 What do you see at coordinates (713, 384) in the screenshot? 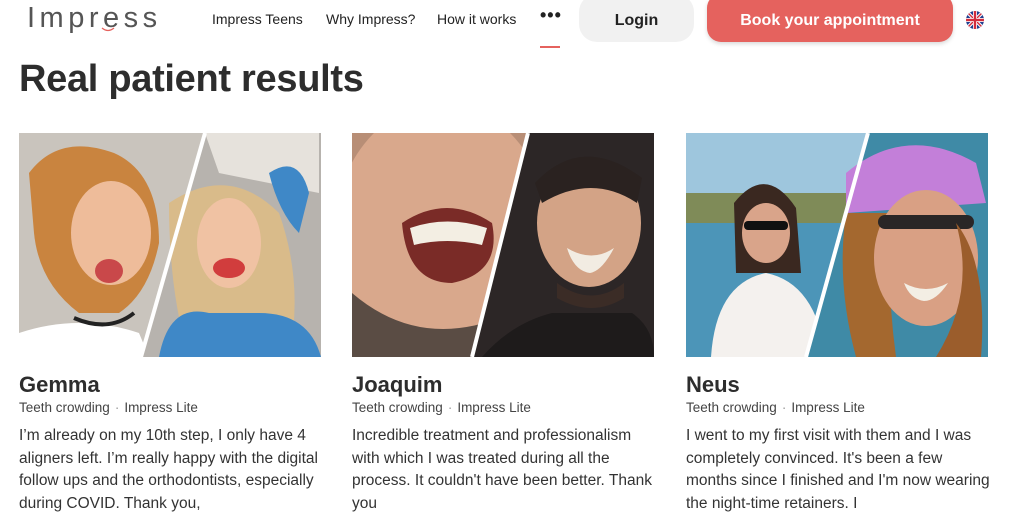
I see `patient-name: Neus` at bounding box center [713, 384].